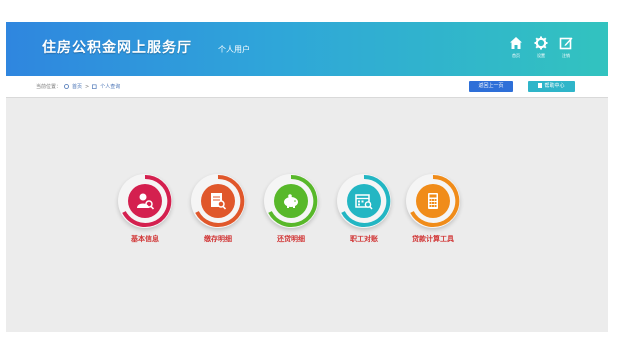 This screenshot has width=627, height=341. Describe the element at coordinates (516, 43) in the screenshot. I see `home-icon` at that location.